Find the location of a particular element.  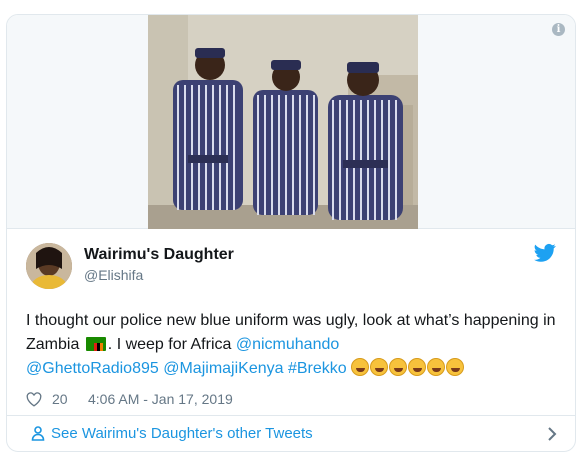

mention-link: @nicmuhando is located at coordinates (287, 344).